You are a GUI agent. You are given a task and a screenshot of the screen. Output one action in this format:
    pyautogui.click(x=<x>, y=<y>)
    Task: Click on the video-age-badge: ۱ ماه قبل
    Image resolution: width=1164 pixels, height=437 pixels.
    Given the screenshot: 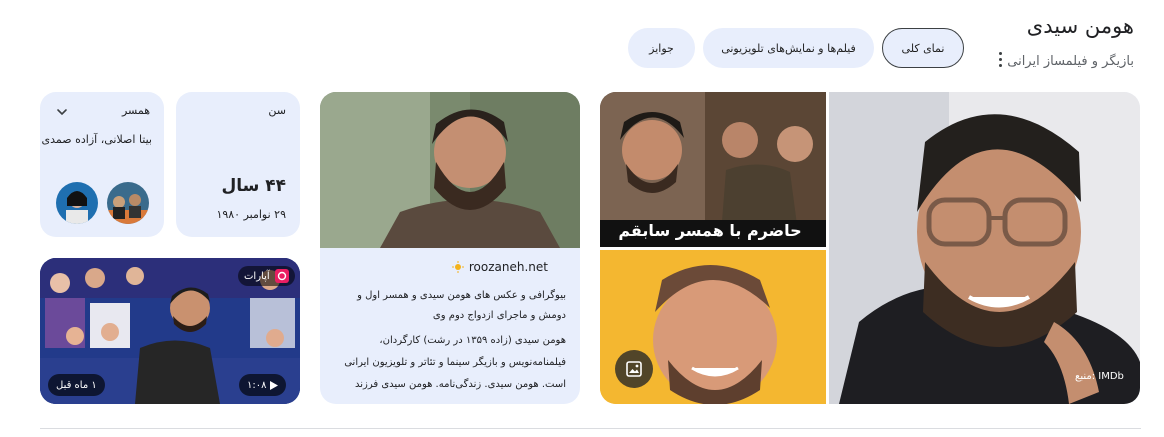 What is the action you would take?
    pyautogui.click(x=76, y=385)
    